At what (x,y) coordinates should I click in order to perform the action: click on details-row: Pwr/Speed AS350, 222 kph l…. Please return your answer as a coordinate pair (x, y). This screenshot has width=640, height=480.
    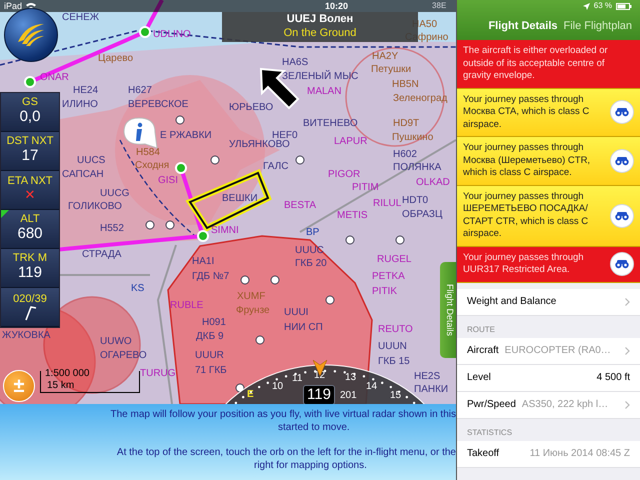
    Looking at the image, I should click on (548, 405).